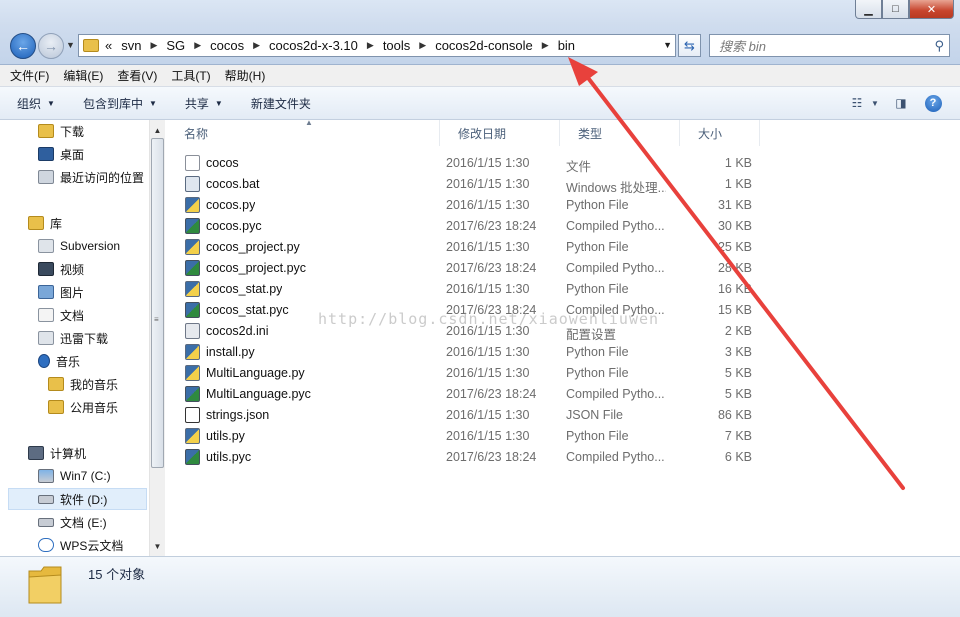  What do you see at coordinates (59, 361) in the screenshot?
I see `nav-item-music: 音乐` at bounding box center [59, 361].